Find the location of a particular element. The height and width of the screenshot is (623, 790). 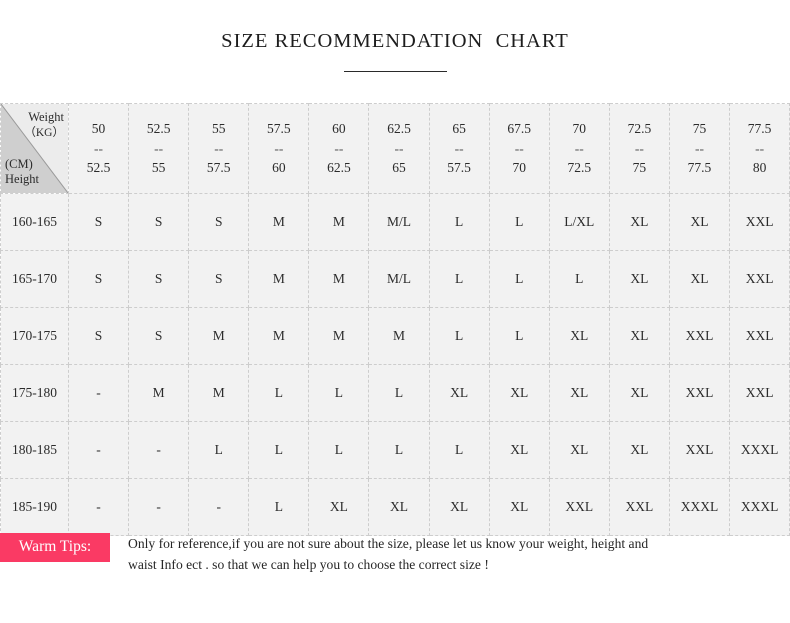

weight-range-to: 75 is located at coordinates (639, 168).